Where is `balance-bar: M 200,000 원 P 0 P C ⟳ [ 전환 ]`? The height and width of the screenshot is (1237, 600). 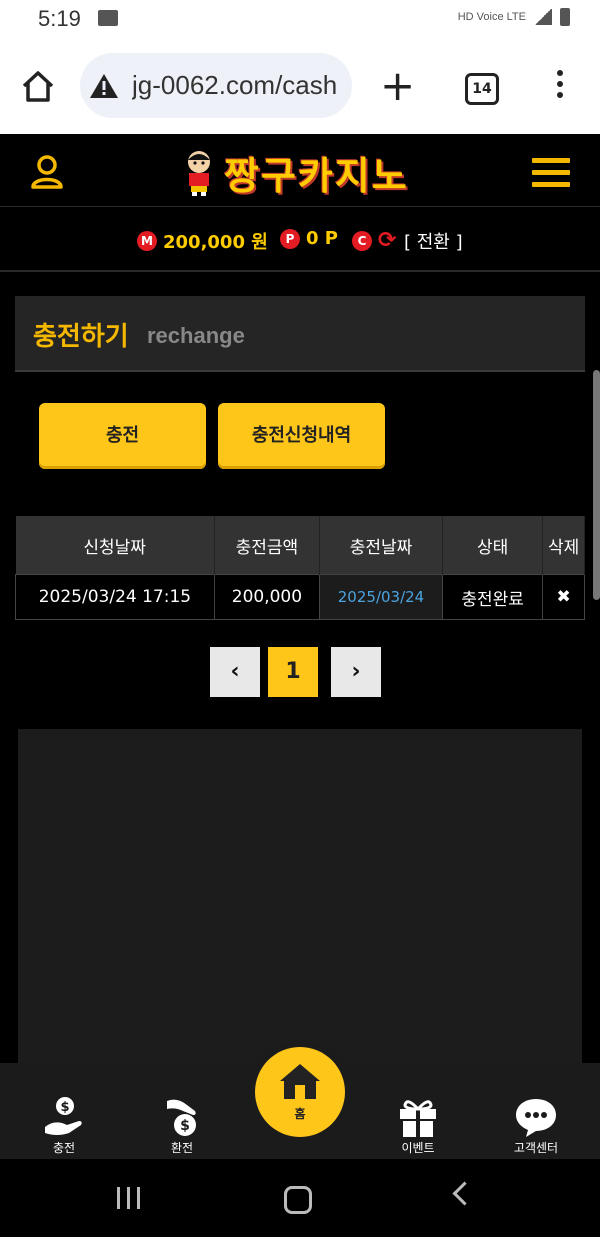 balance-bar: M 200,000 원 P 0 P C ⟳ [ 전환 ] is located at coordinates (300, 239).